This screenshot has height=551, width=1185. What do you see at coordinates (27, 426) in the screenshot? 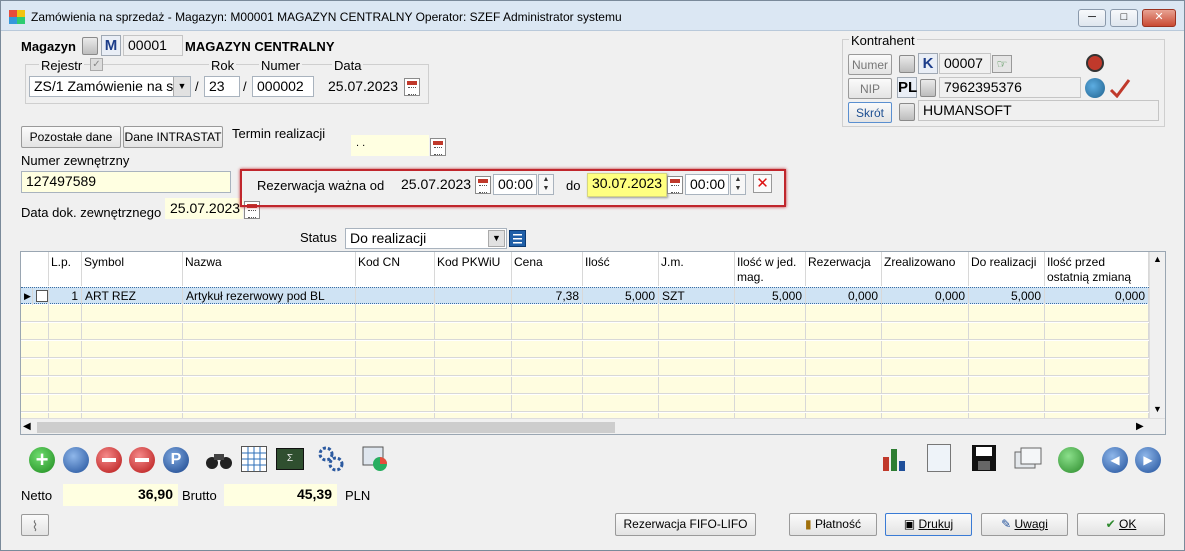
I see `scroll-left-icon: ◀` at bounding box center [27, 426].